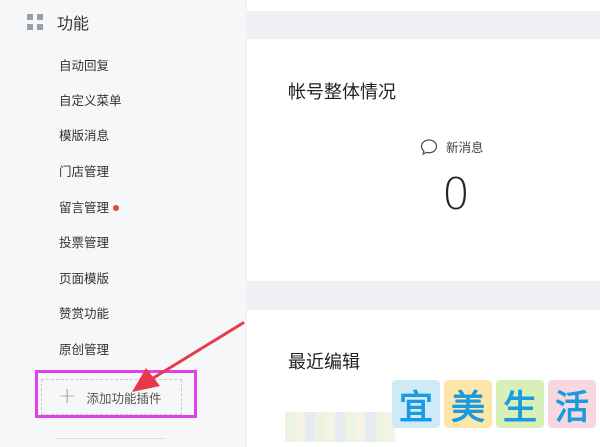 The width and height of the screenshot is (600, 447). I want to click on watermark-logo: 宜 美 生 活, so click(496, 404).